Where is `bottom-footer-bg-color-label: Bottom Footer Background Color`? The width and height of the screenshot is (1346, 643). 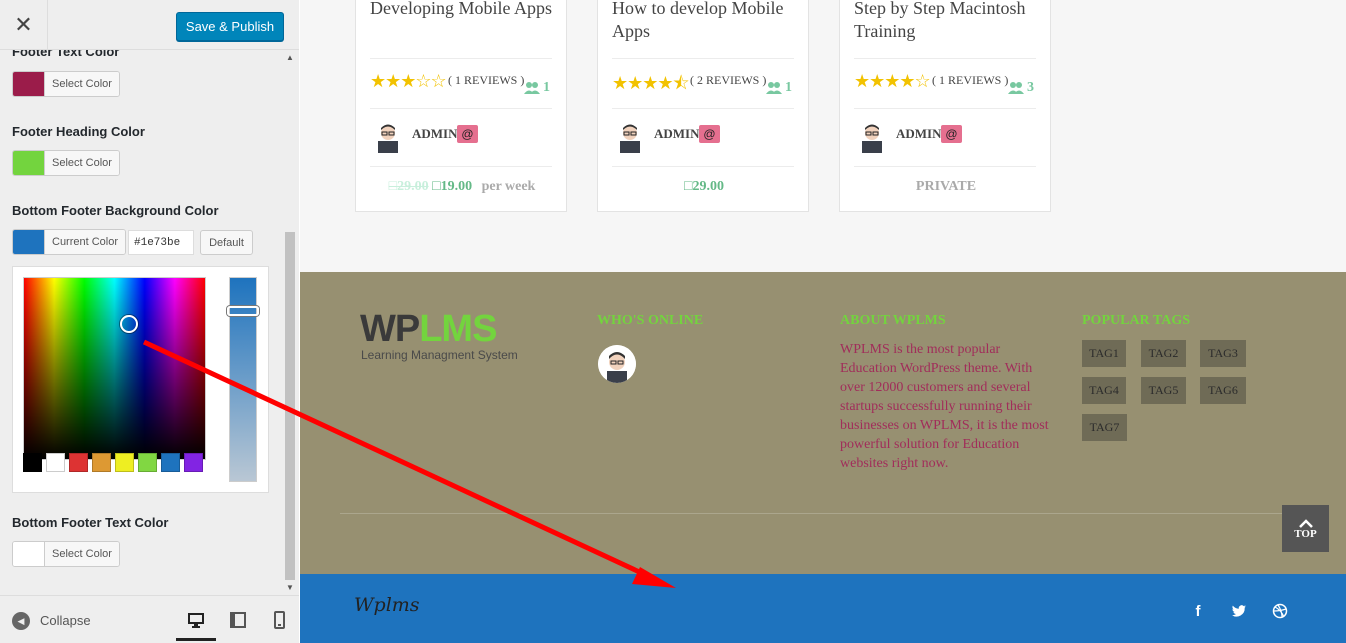
bottom-footer-bg-color-label: Bottom Footer Background Color is located at coordinates (115, 210).